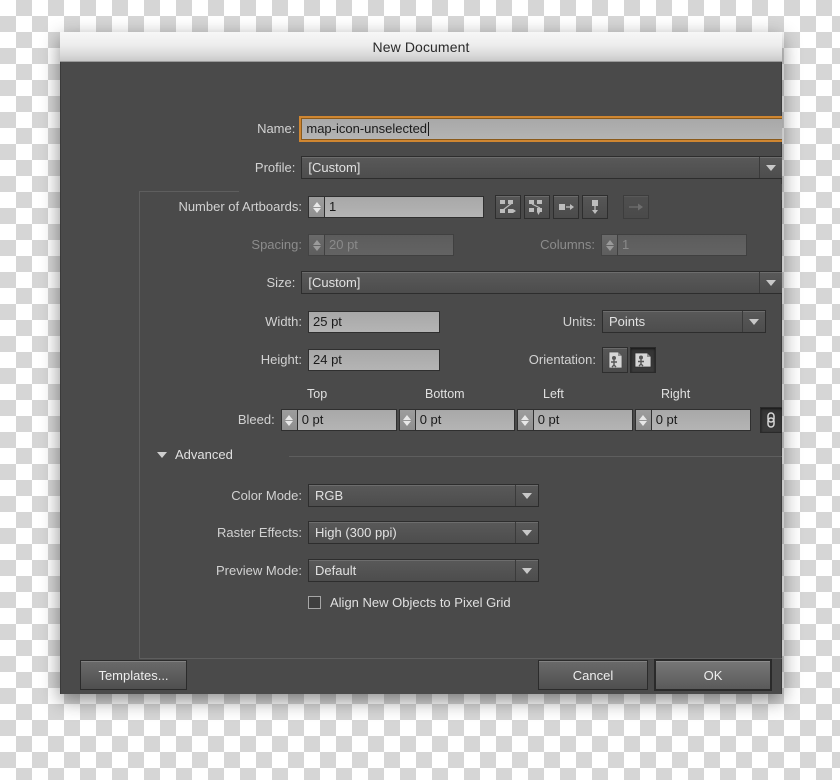  I want to click on preview-mode-select: Default, so click(423, 570).